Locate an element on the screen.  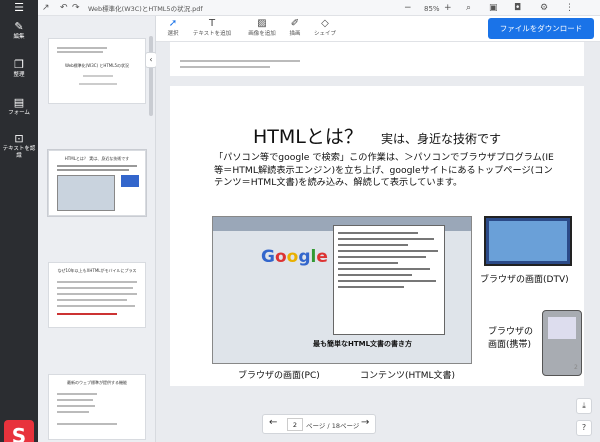
form-icon: ▤ is located at coordinates (19, 102).